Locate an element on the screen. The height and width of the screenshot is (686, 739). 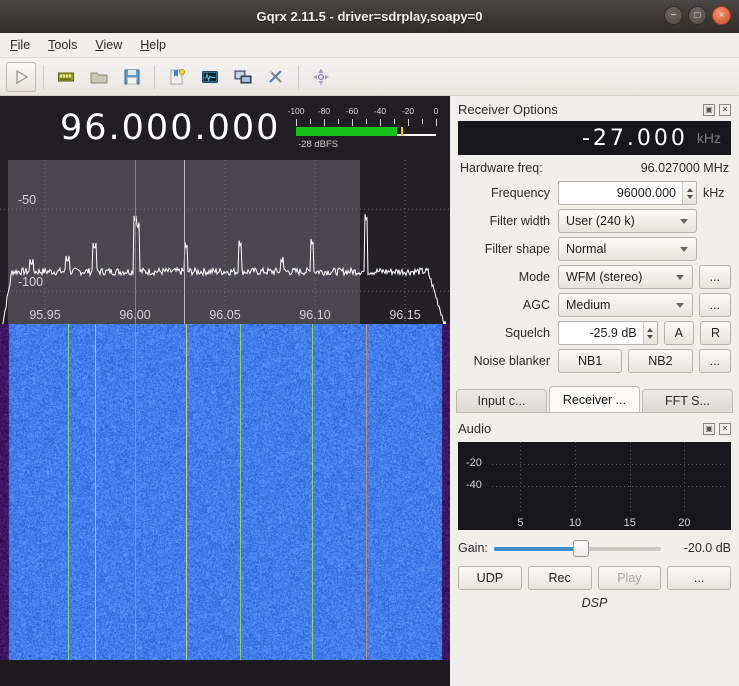
filter-width-row: Filter width User (240 k) is located at coordinates (594, 221).